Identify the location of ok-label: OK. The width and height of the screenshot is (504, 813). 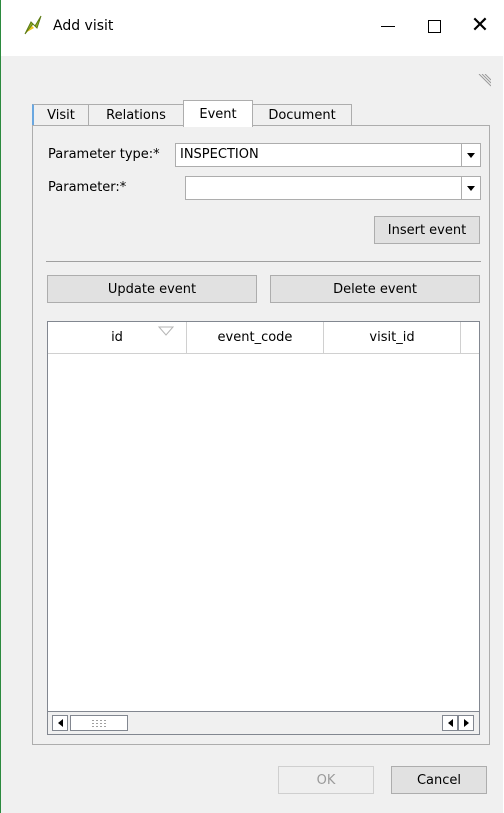
(326, 780).